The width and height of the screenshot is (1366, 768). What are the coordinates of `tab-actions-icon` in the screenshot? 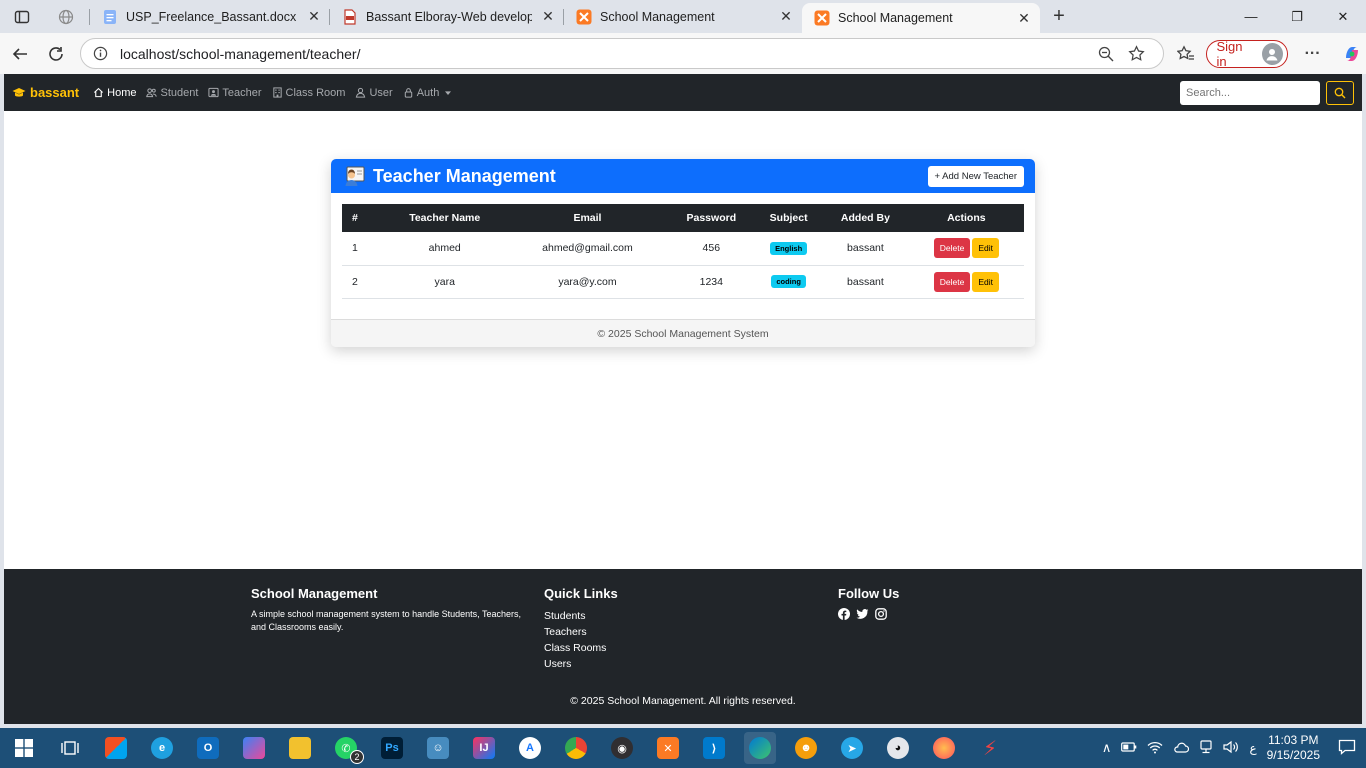 It's located at (22, 16).